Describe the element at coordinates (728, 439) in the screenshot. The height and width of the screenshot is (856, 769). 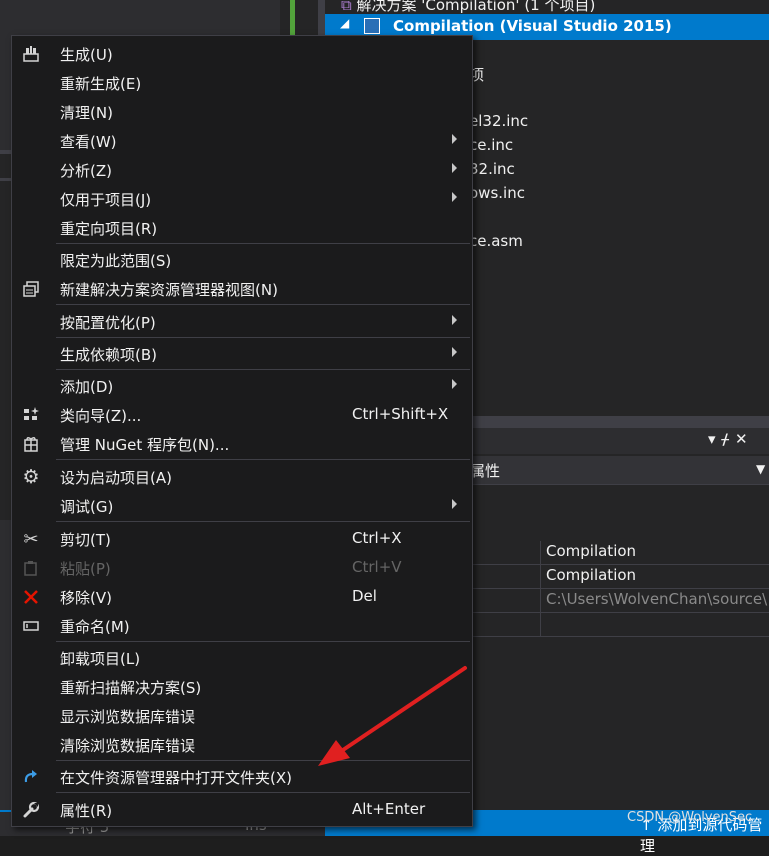
I see `pin-icon: ᚋ` at that location.